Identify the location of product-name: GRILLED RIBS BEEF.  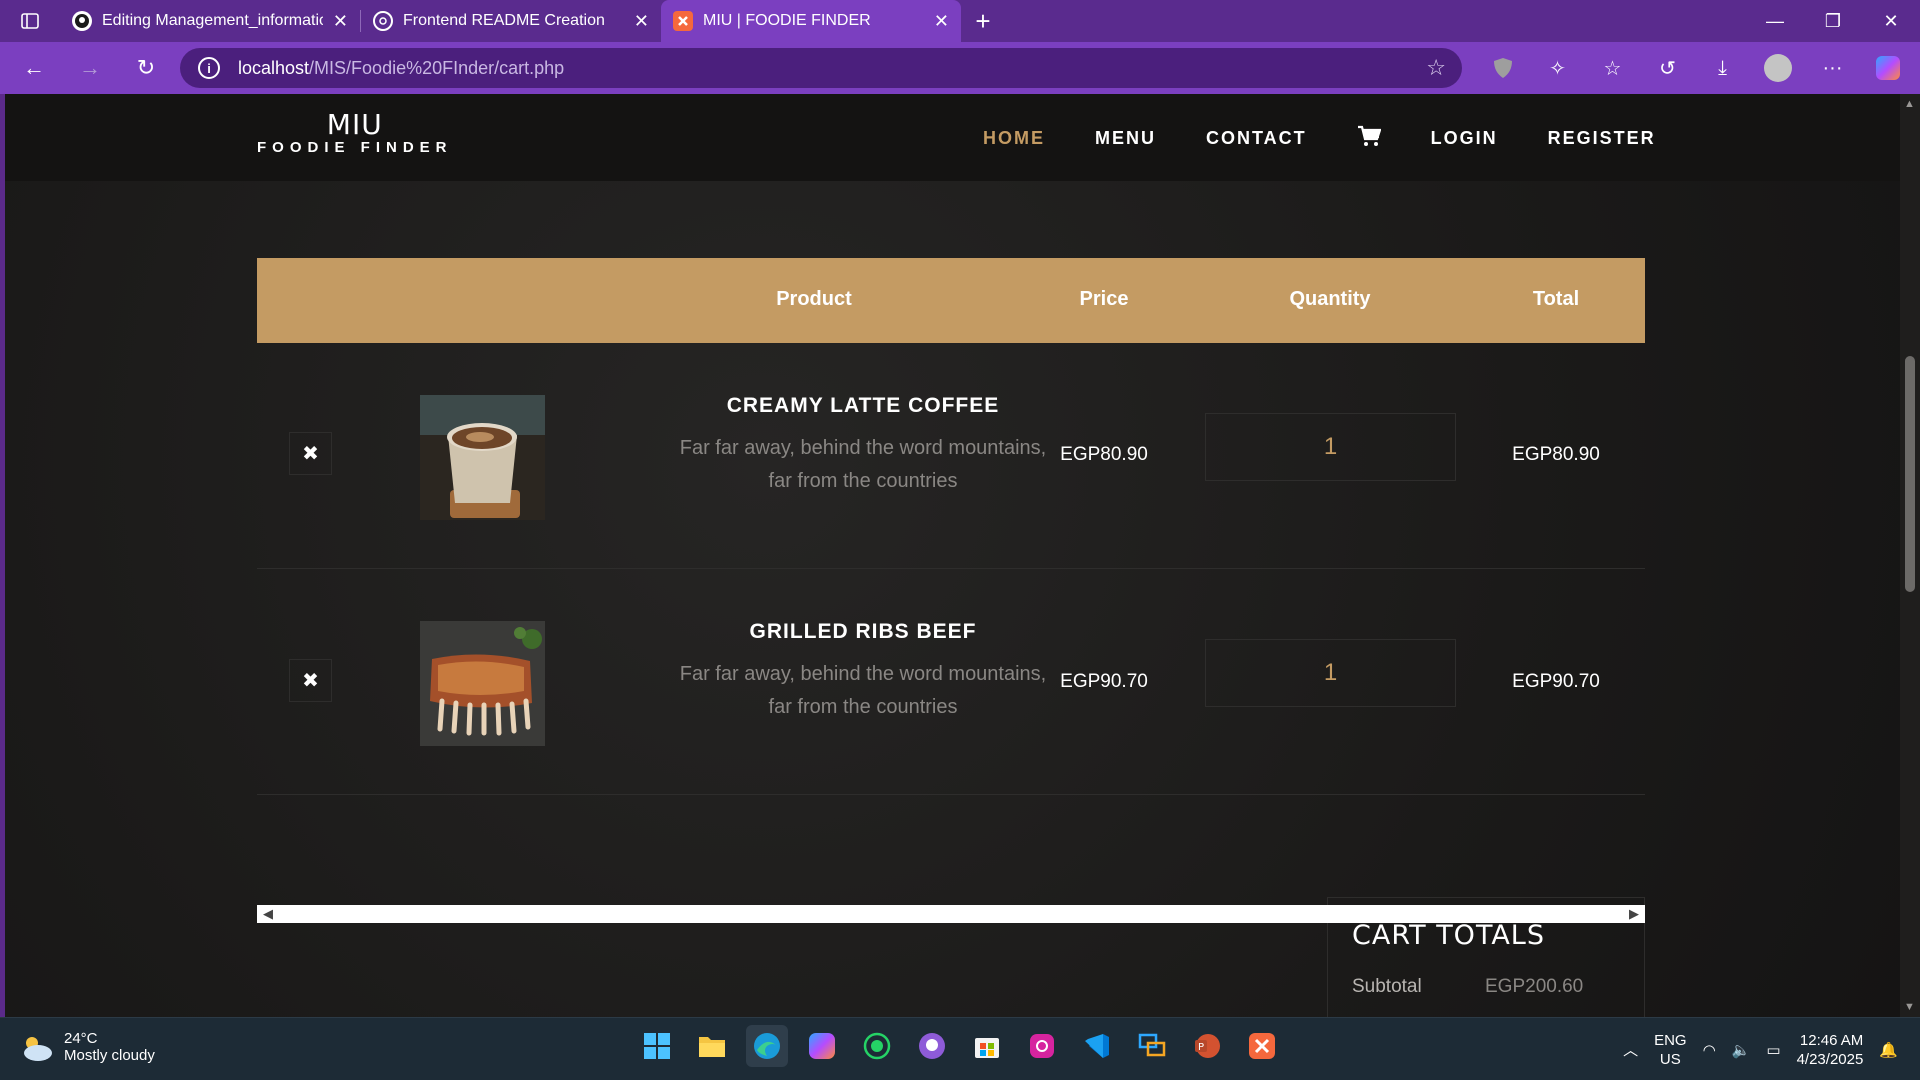
(863, 631).